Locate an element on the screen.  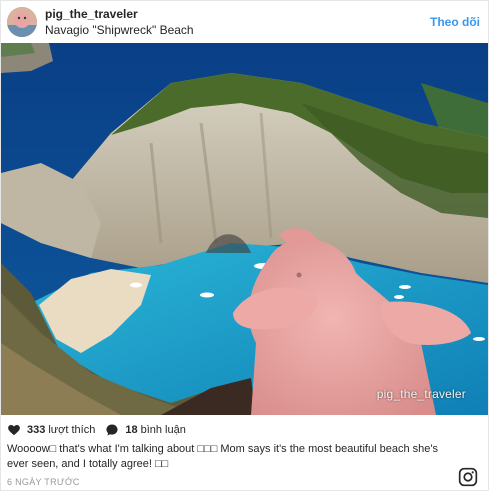
likes-label: lượt thích is located at coordinates (72, 430).